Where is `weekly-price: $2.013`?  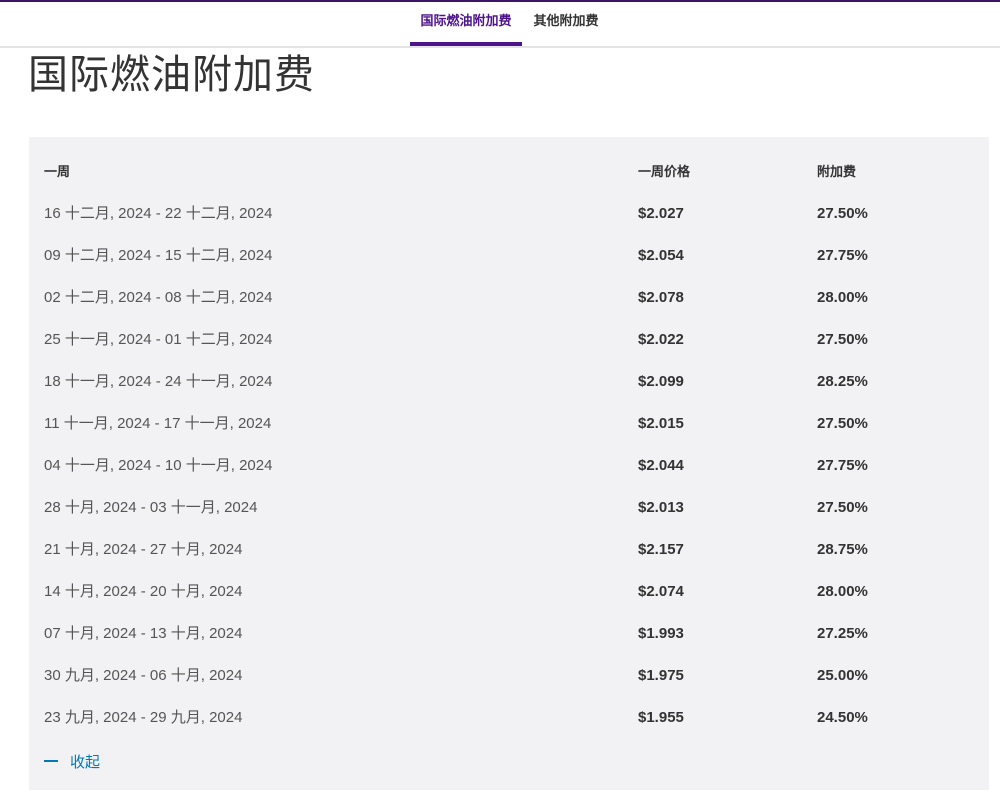 weekly-price: $2.013 is located at coordinates (661, 507).